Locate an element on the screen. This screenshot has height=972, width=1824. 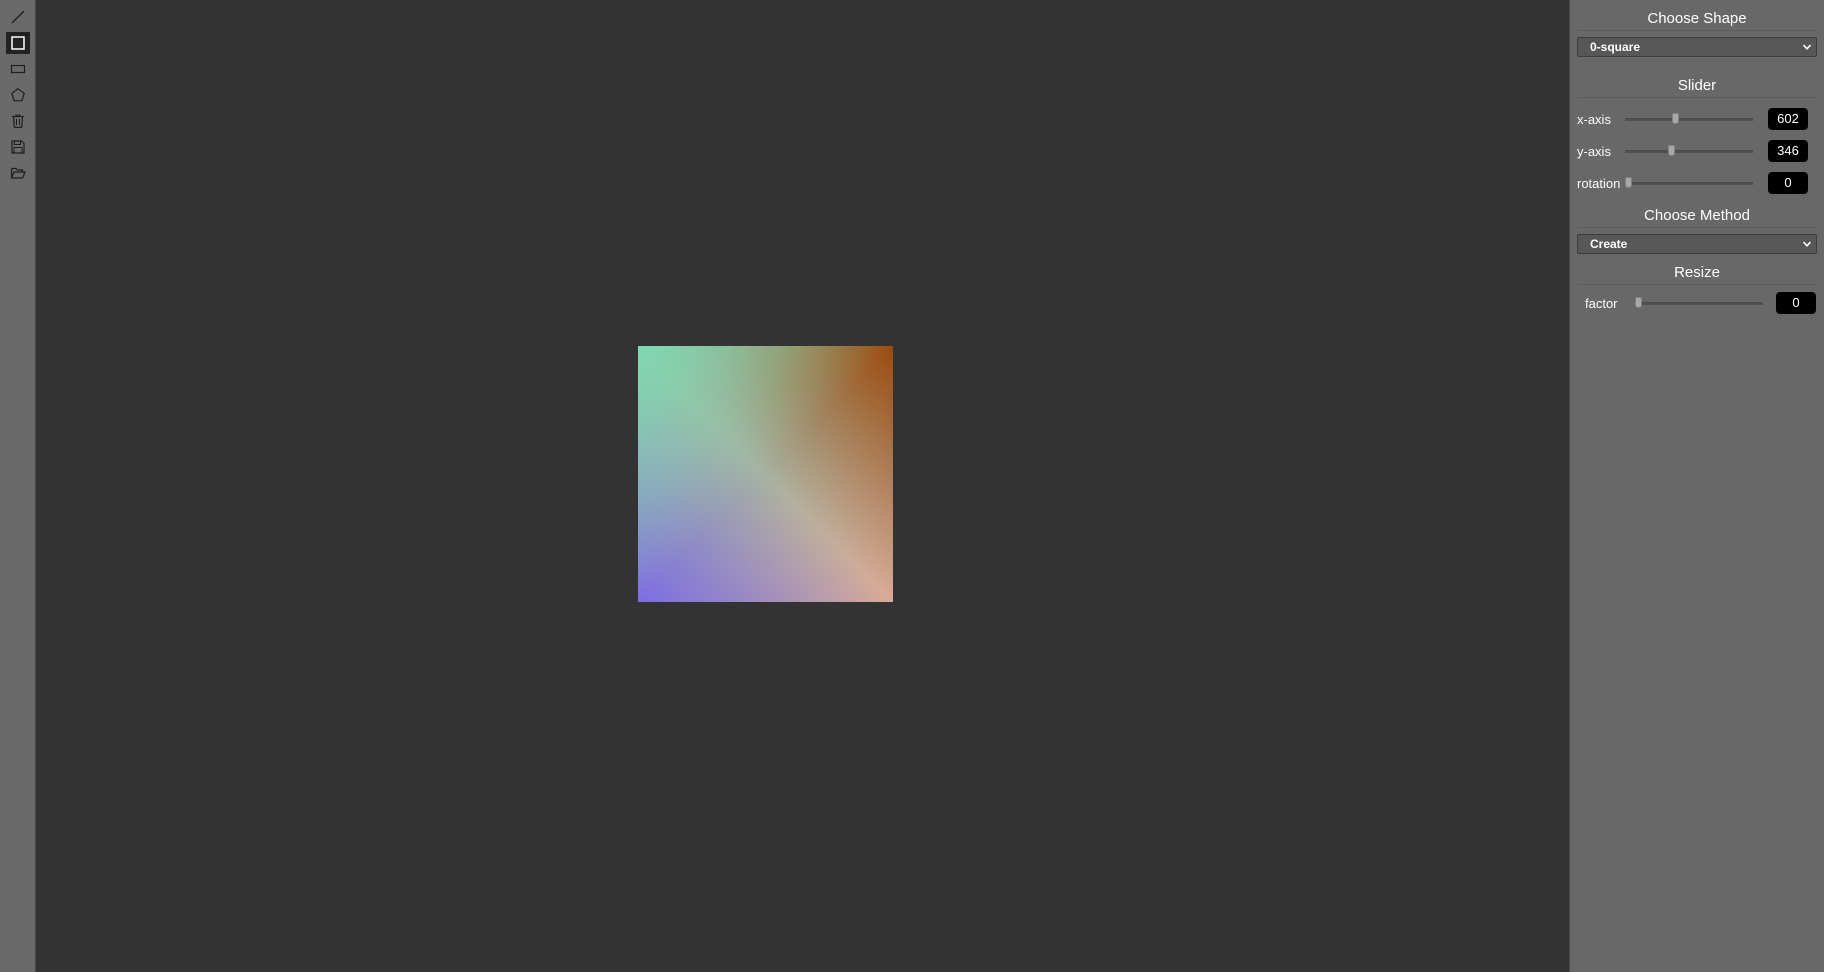
shape-select: 0-square is located at coordinates (1697, 47).